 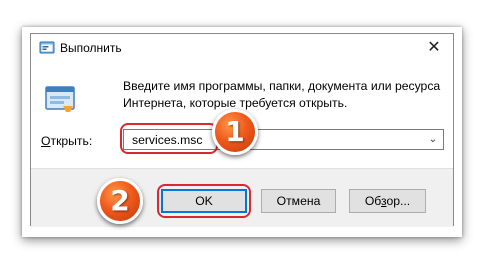 What do you see at coordinates (91, 48) in the screenshot?
I see `window-title: Выполнить` at bounding box center [91, 48].